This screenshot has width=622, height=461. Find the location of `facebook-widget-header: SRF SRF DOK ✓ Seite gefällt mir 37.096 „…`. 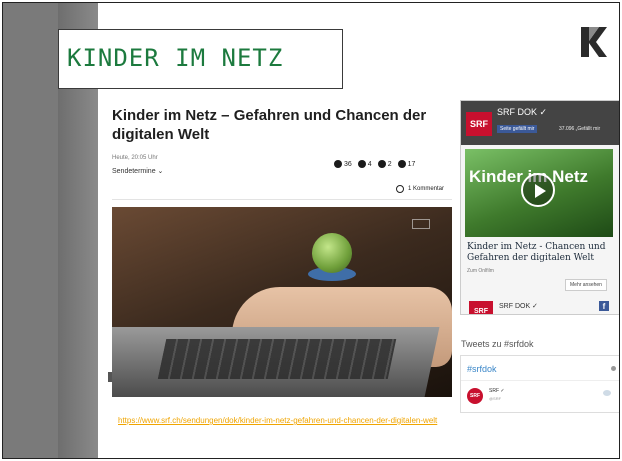

facebook-widget-header: SRF SRF DOK ✓ Seite gefällt mir 37.096 „… is located at coordinates (540, 123).